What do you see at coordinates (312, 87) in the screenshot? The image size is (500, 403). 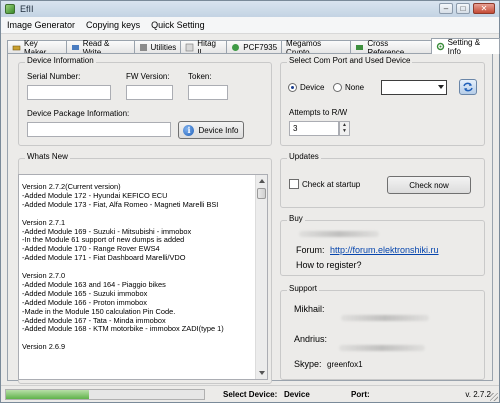 I see `device-radio-label: Device` at bounding box center [312, 87].